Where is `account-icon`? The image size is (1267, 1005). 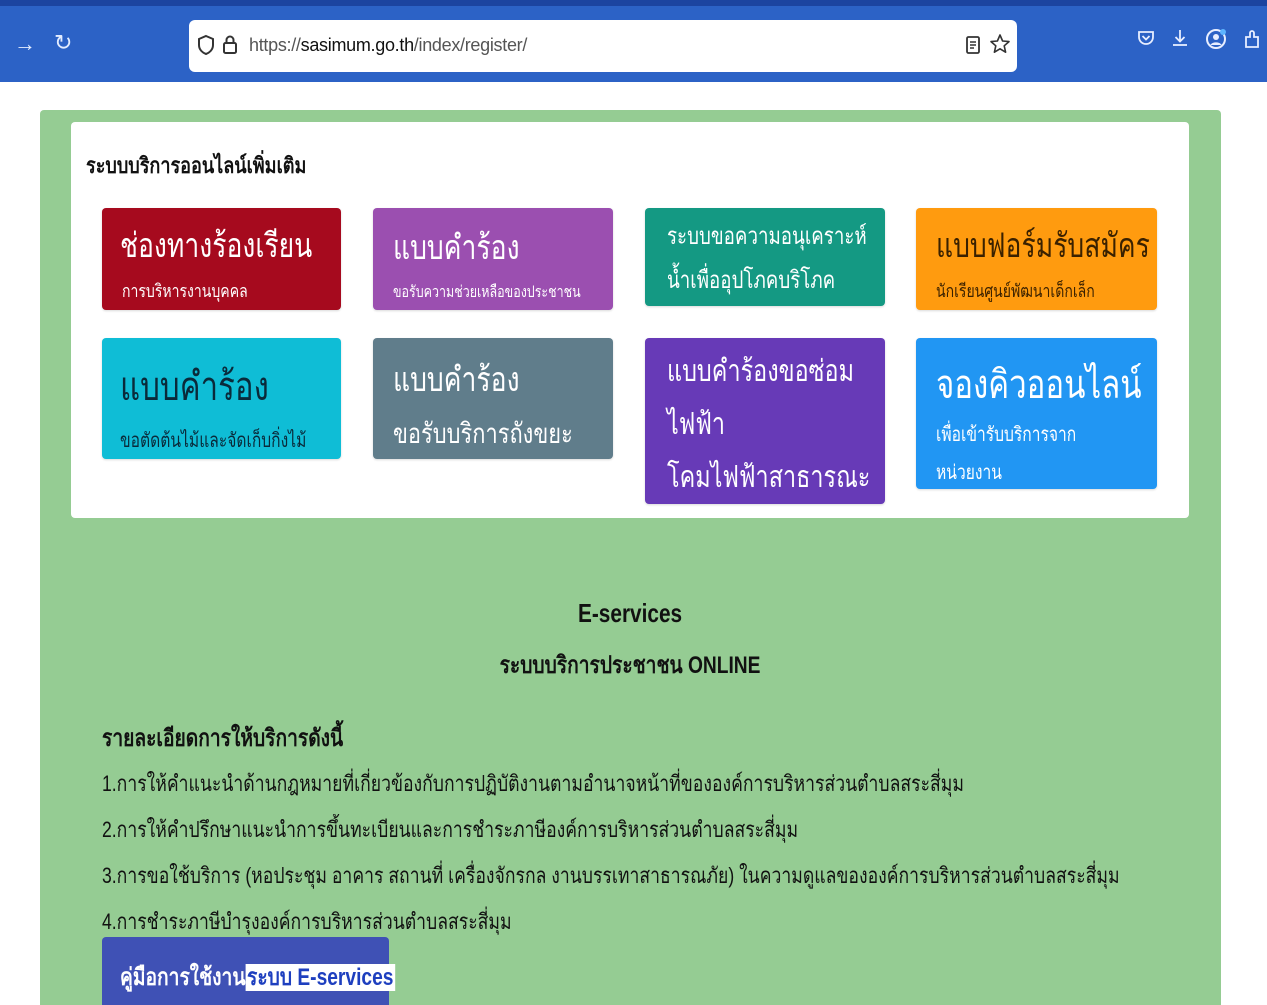
account-icon is located at coordinates (1216, 41).